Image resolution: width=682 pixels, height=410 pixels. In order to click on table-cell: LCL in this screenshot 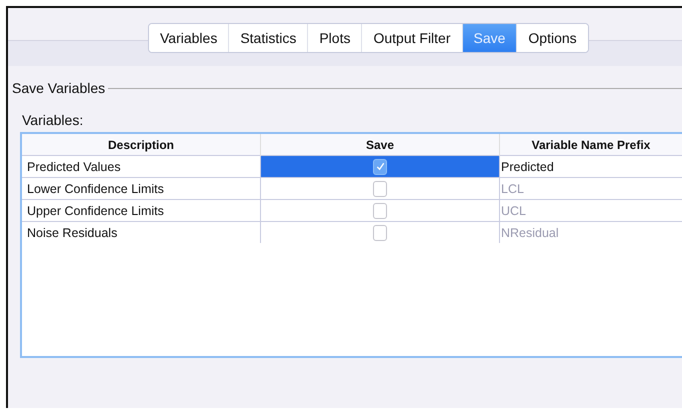, I will do `click(591, 189)`.